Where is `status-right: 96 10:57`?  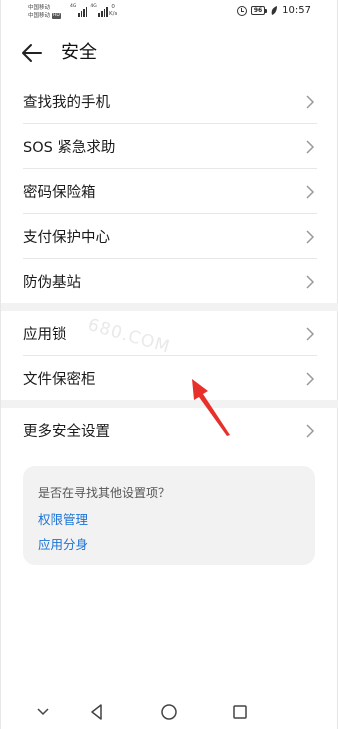
status-right: 96 10:57 is located at coordinates (273, 10).